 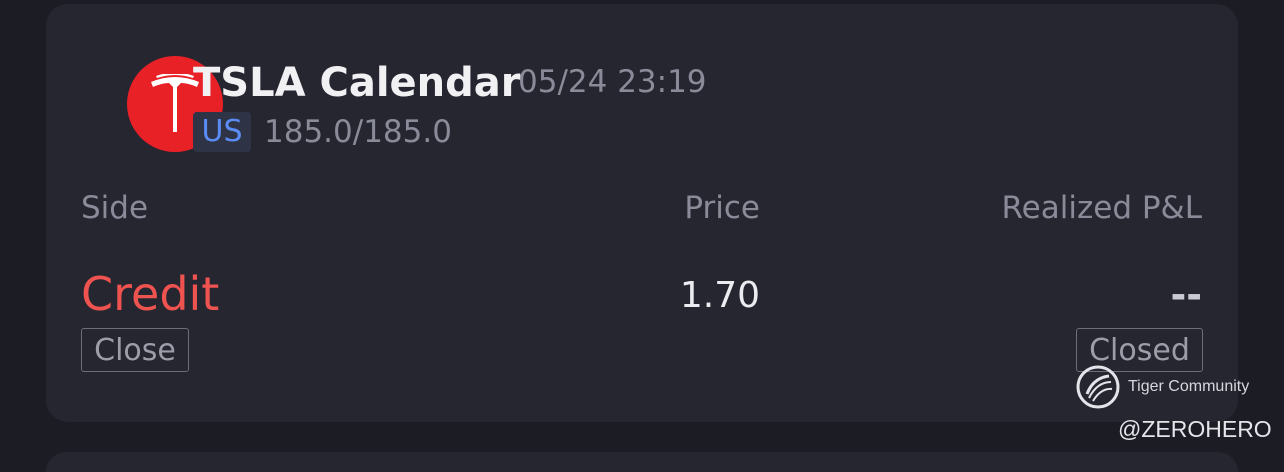 What do you see at coordinates (222, 132) in the screenshot?
I see `market-badge: US` at bounding box center [222, 132].